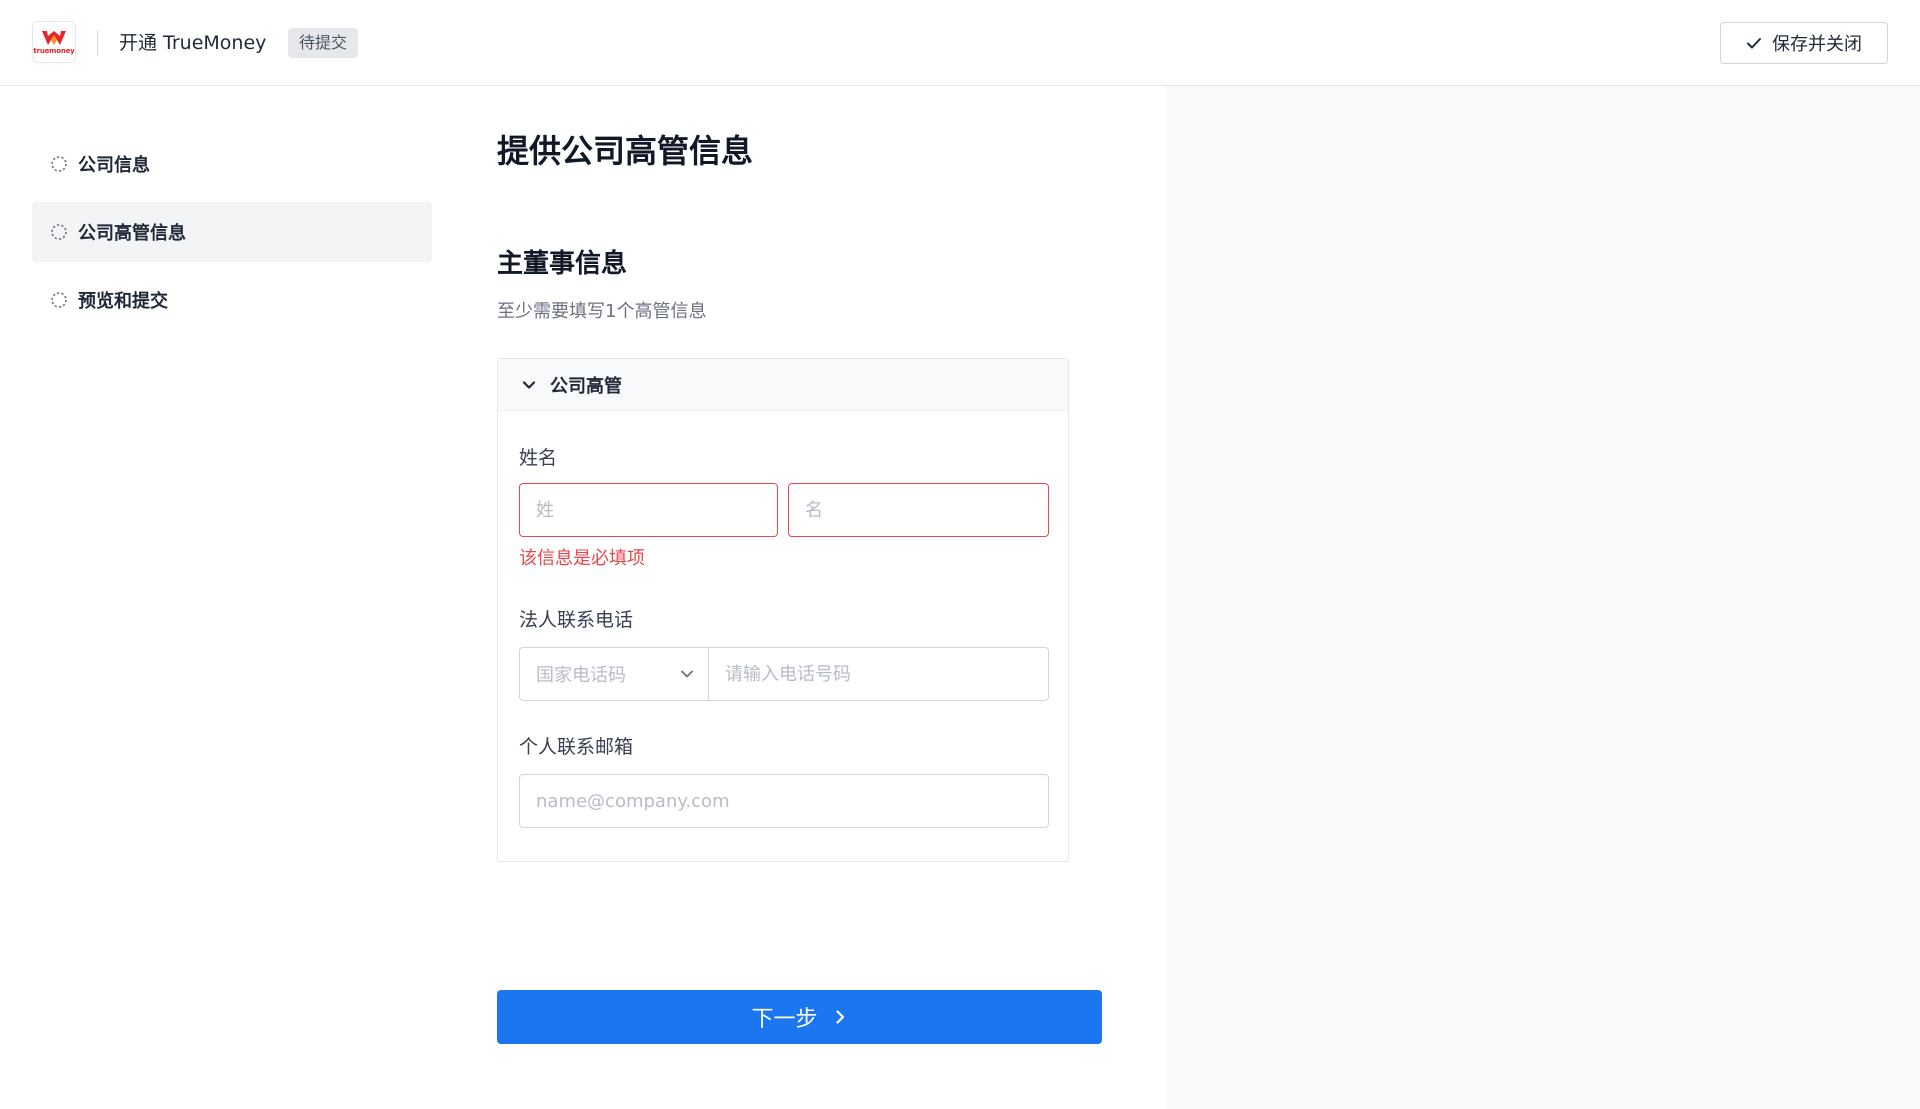 The width and height of the screenshot is (1920, 1109). What do you see at coordinates (602, 311) in the screenshot?
I see `section-subtitle: 至少需要填写1个高管信息` at bounding box center [602, 311].